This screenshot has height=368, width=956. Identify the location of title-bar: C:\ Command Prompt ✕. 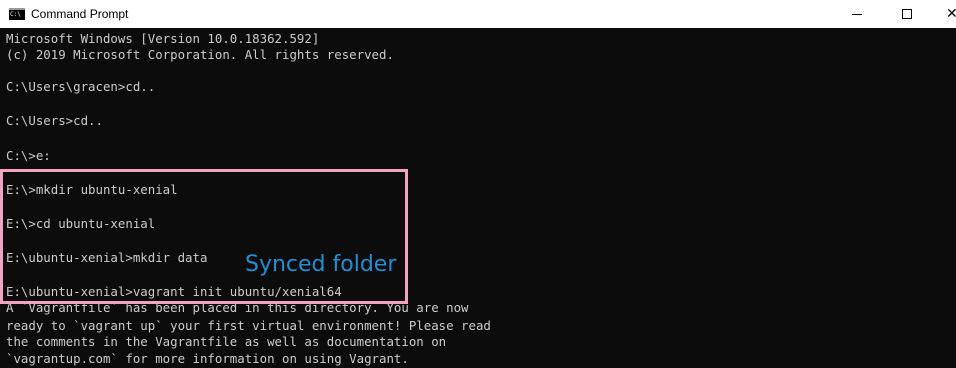
(478, 14).